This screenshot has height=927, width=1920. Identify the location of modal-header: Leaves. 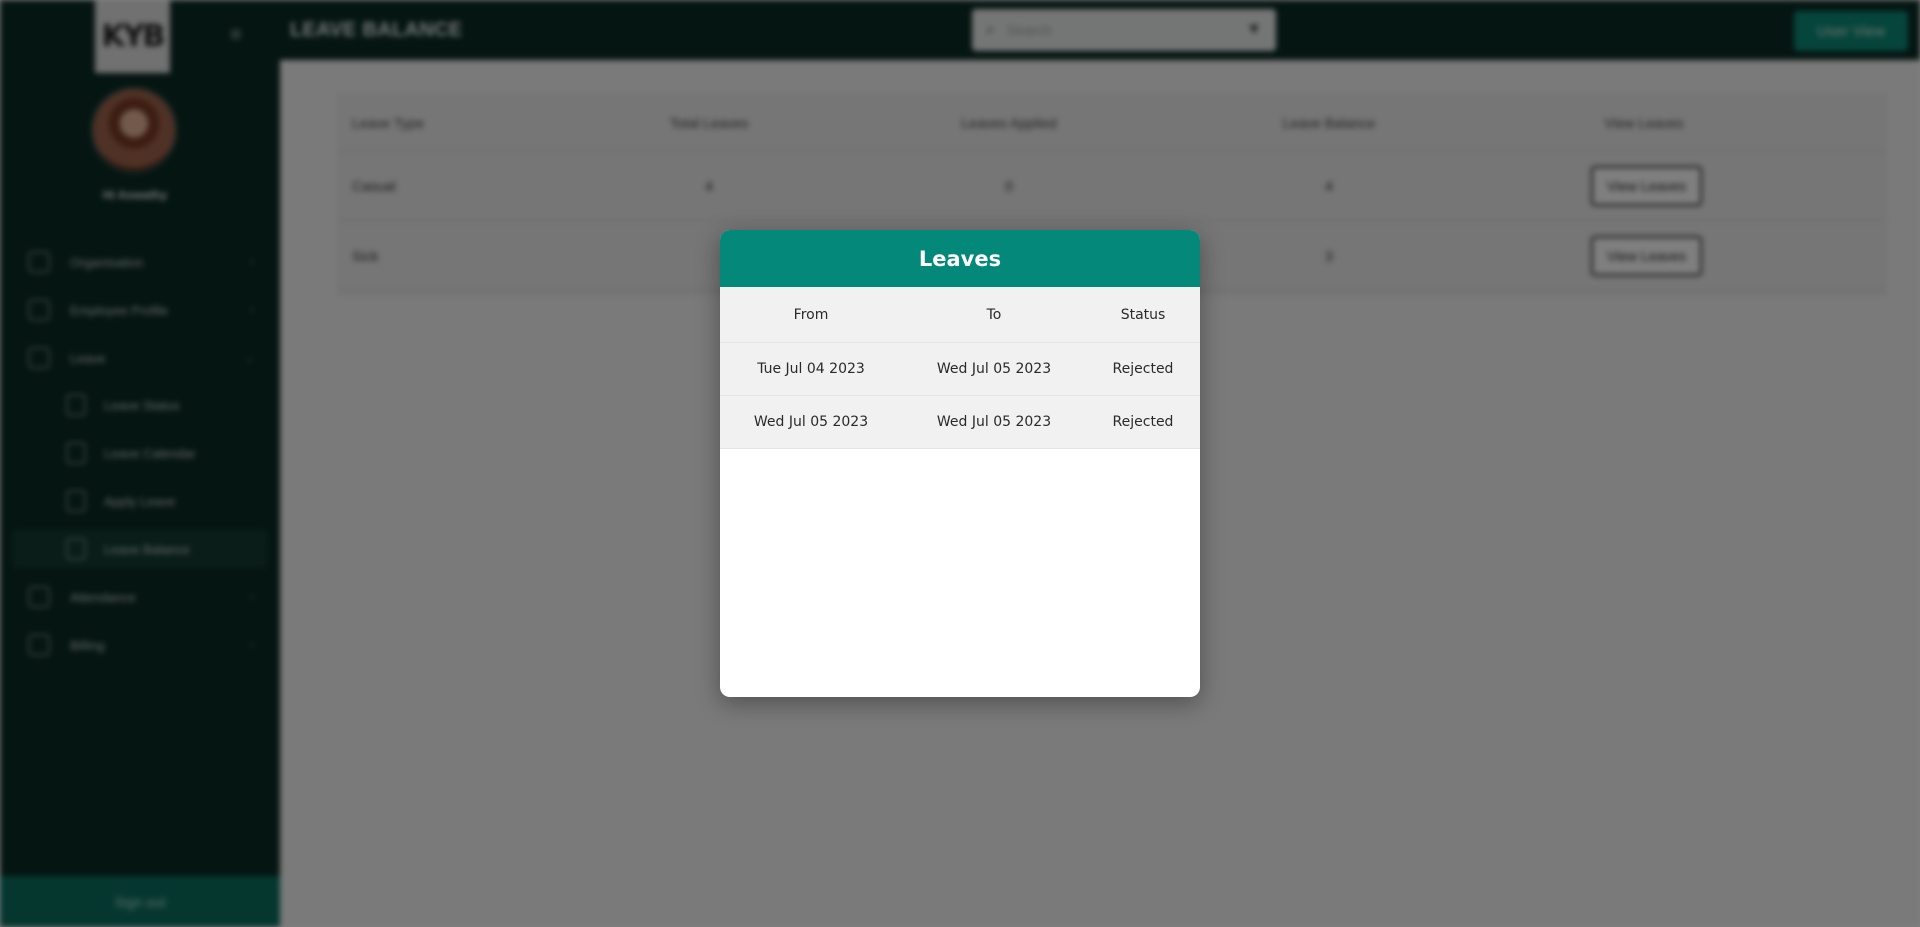
(960, 258).